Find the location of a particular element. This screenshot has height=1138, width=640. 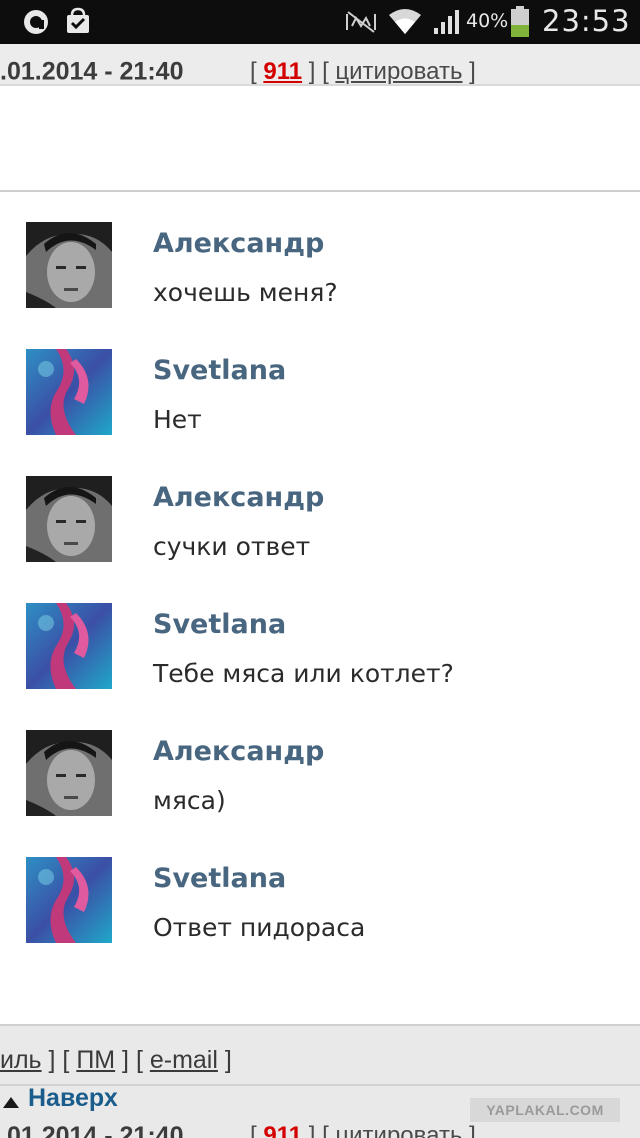

email-link: e-mail is located at coordinates (184, 1060).